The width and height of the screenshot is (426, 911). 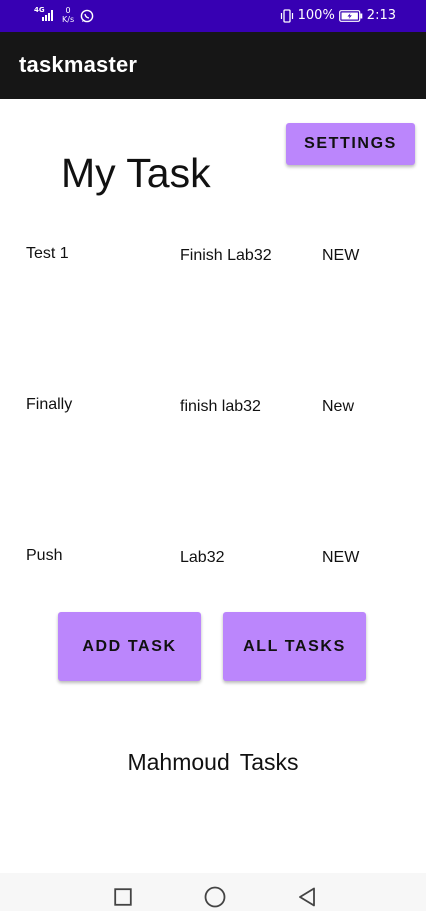 I want to click on clock: 2:13, so click(x=381, y=15).